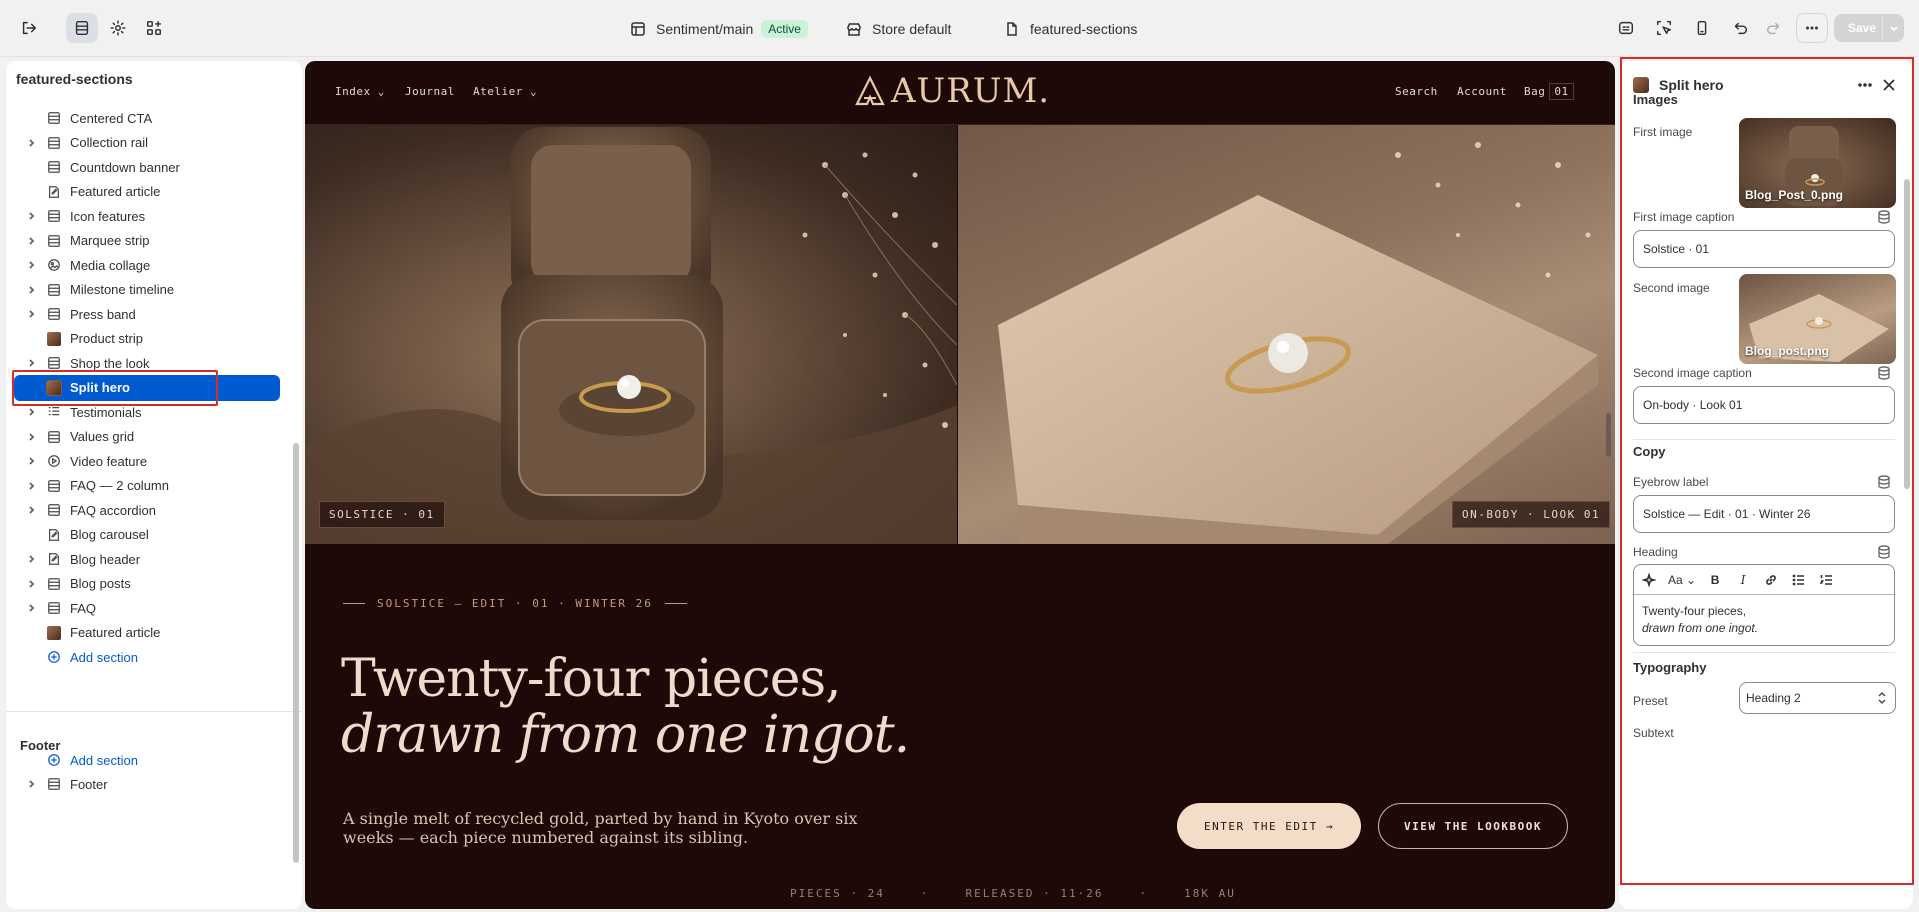  Describe the element at coordinates (54, 760) in the screenshot. I see `plus-circle-icon` at that location.